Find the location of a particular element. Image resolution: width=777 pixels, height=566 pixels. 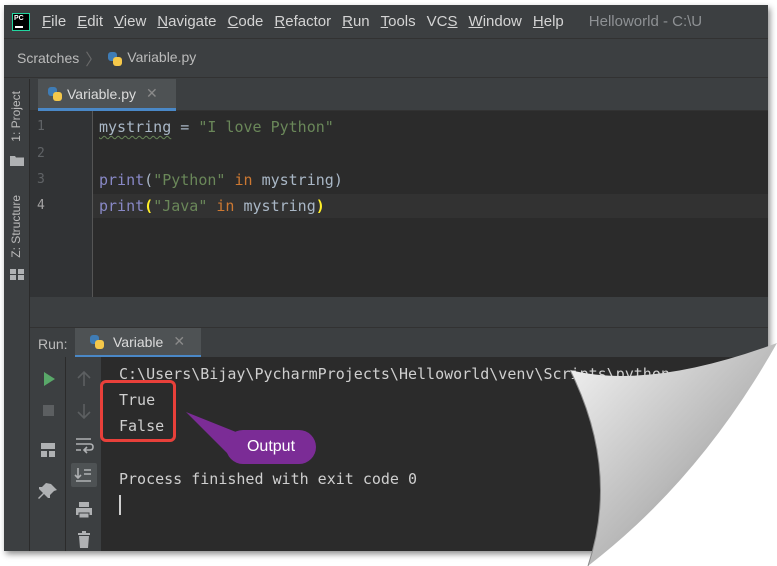

run-tab-label: Variable is located at coordinates (138, 341).